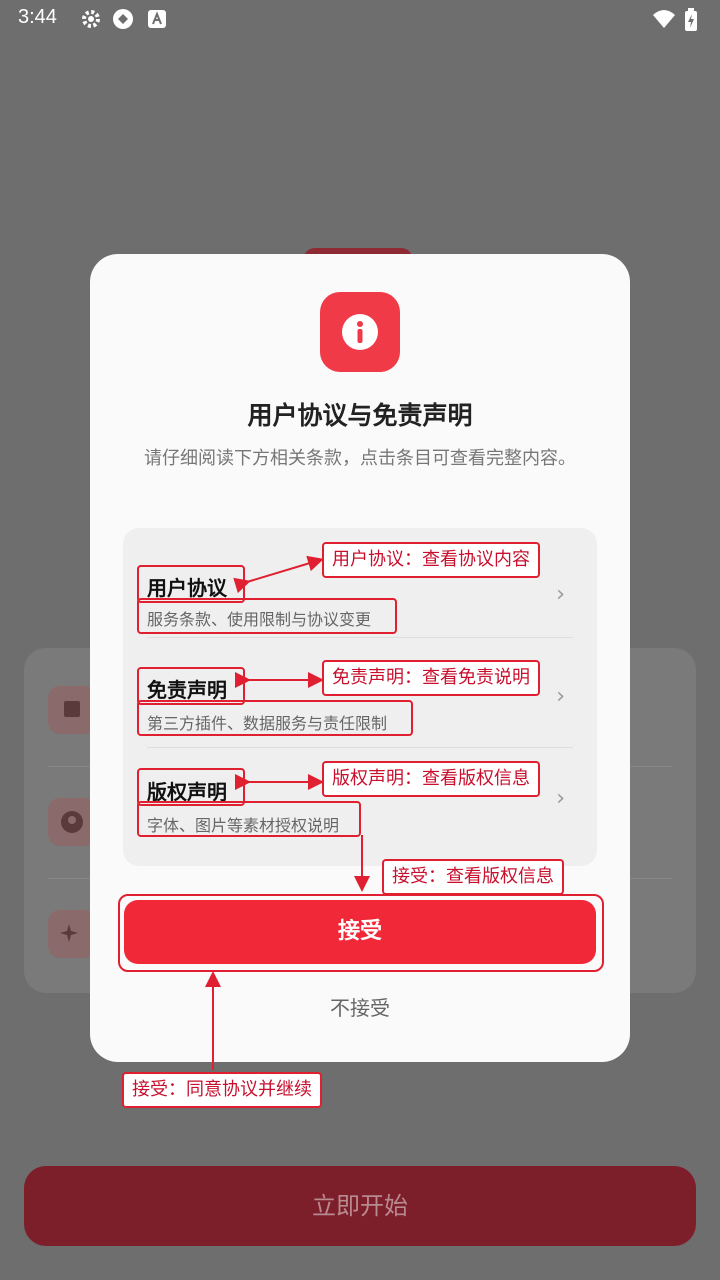  Describe the element at coordinates (360, 458) in the screenshot. I see `dialog-description: 请仔细阅读下方相关条款，点击条目可查看完整内容。` at that location.